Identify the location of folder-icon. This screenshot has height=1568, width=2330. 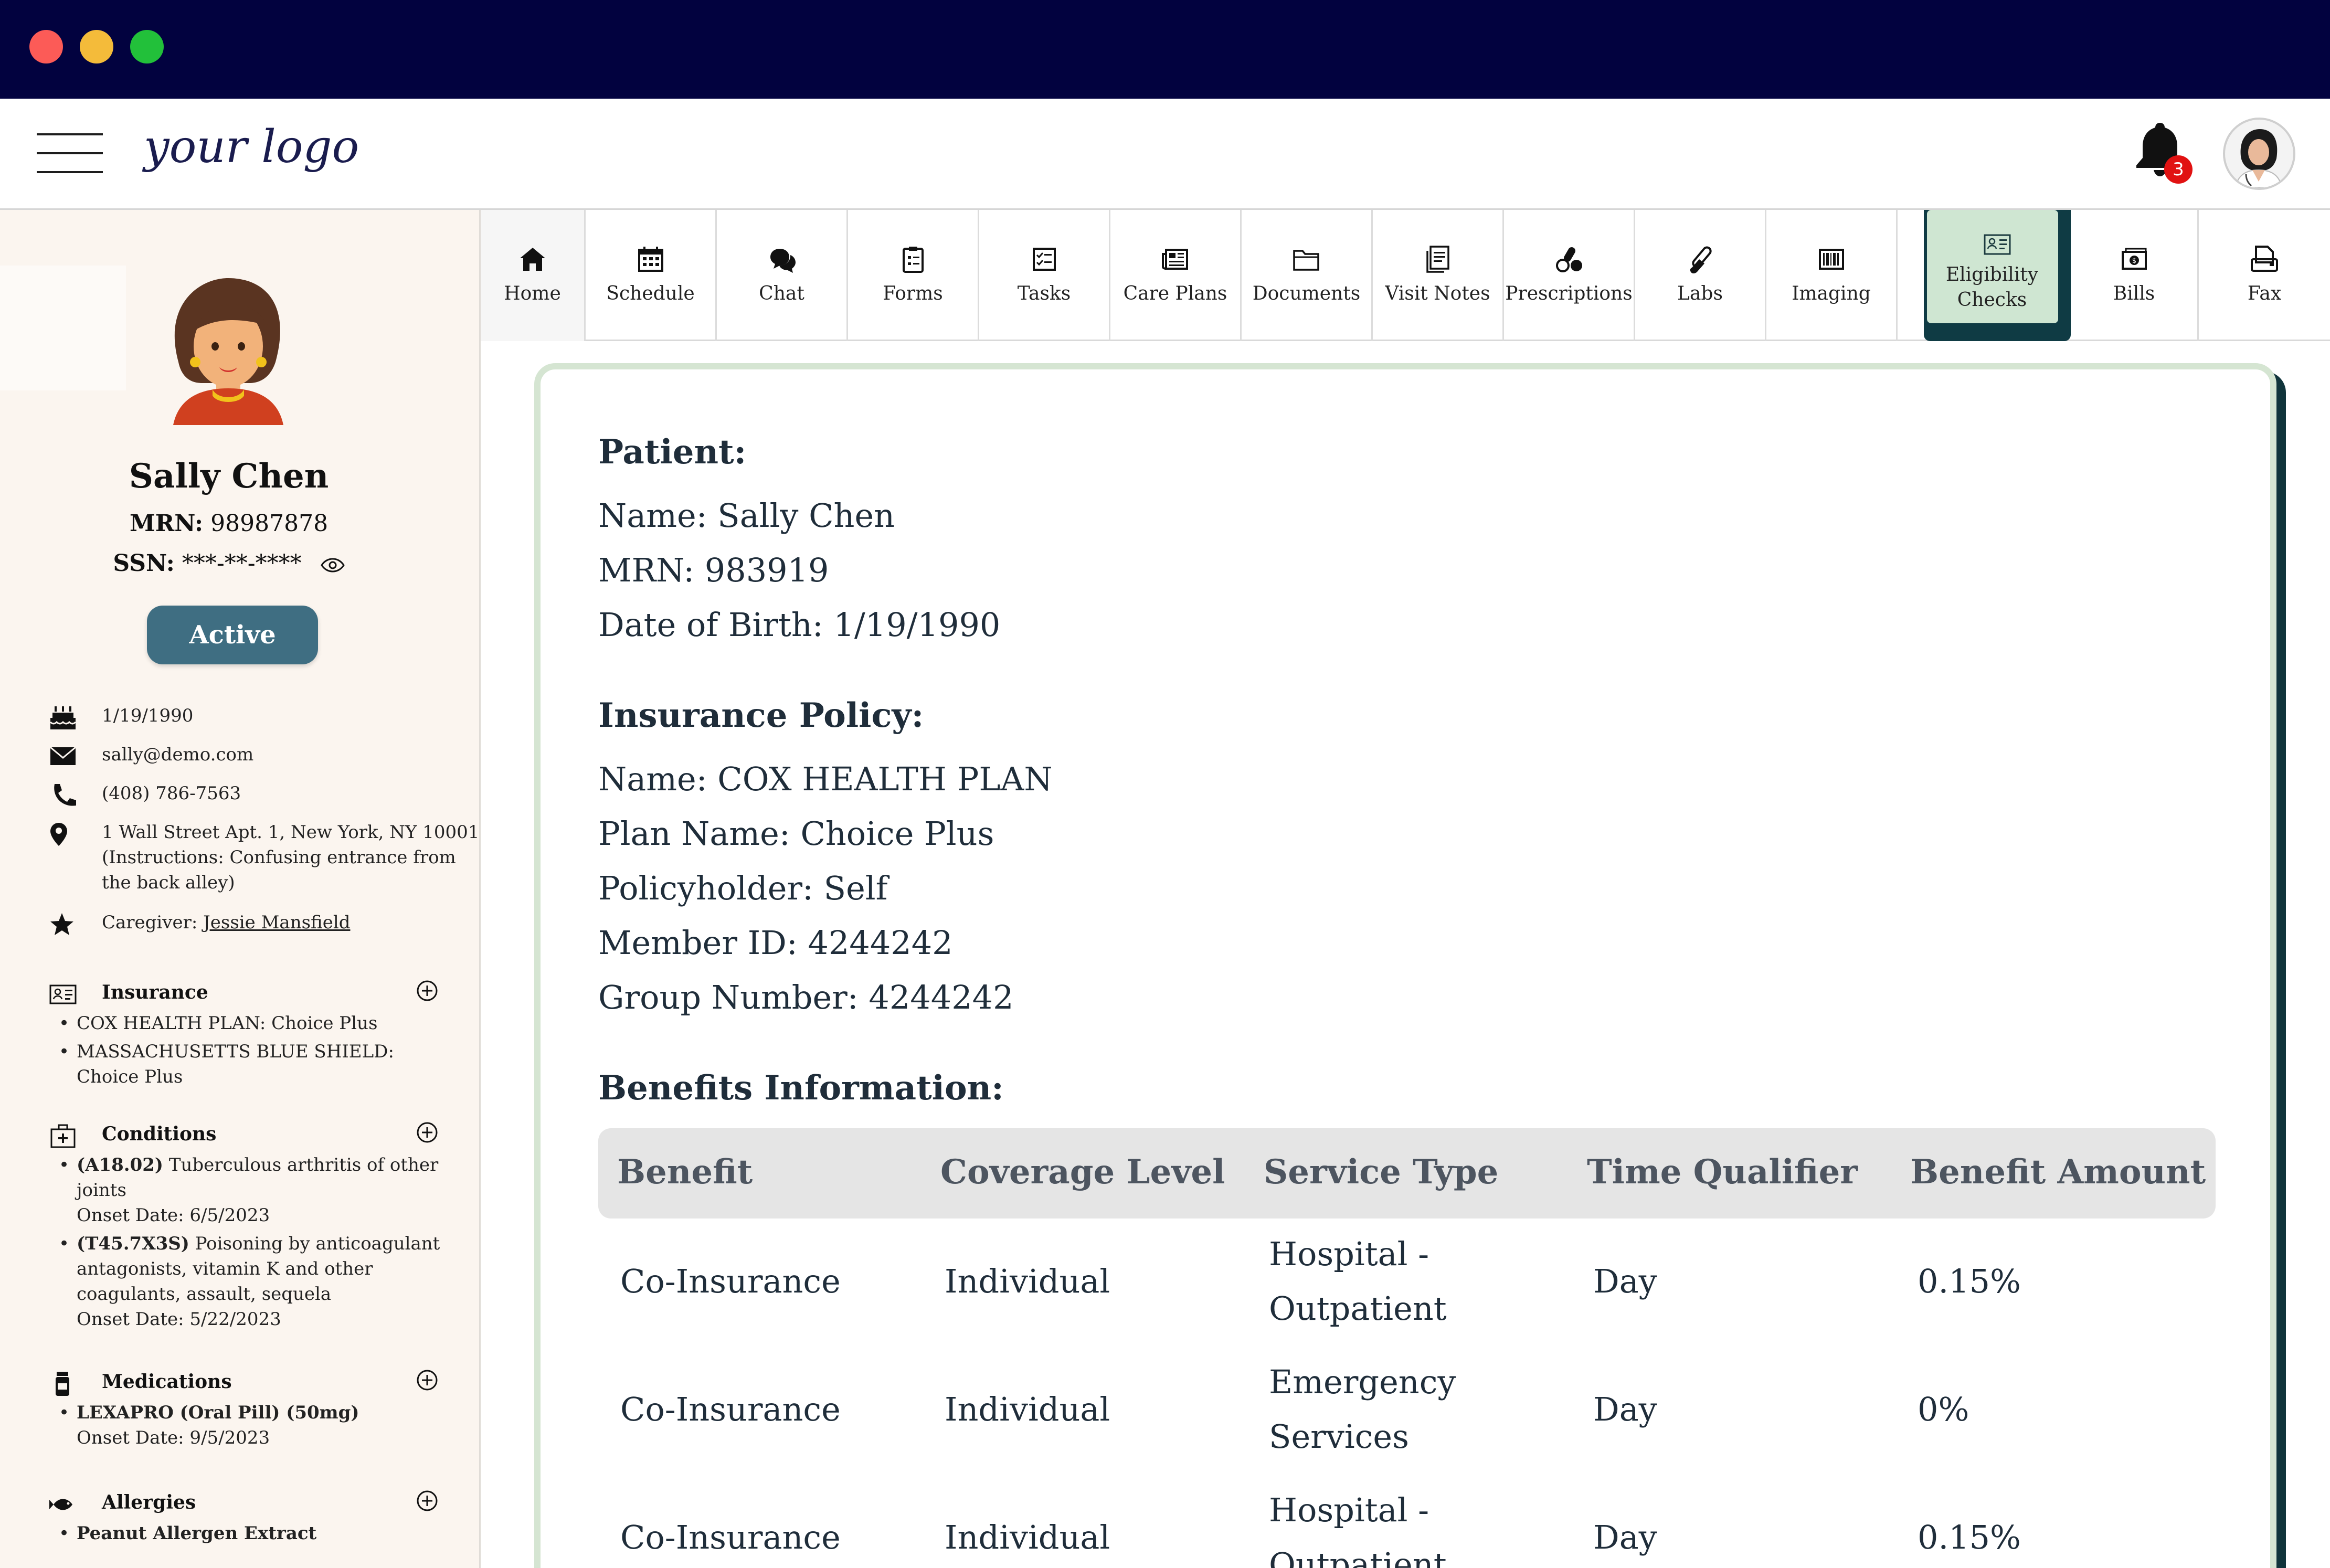
(1306, 260).